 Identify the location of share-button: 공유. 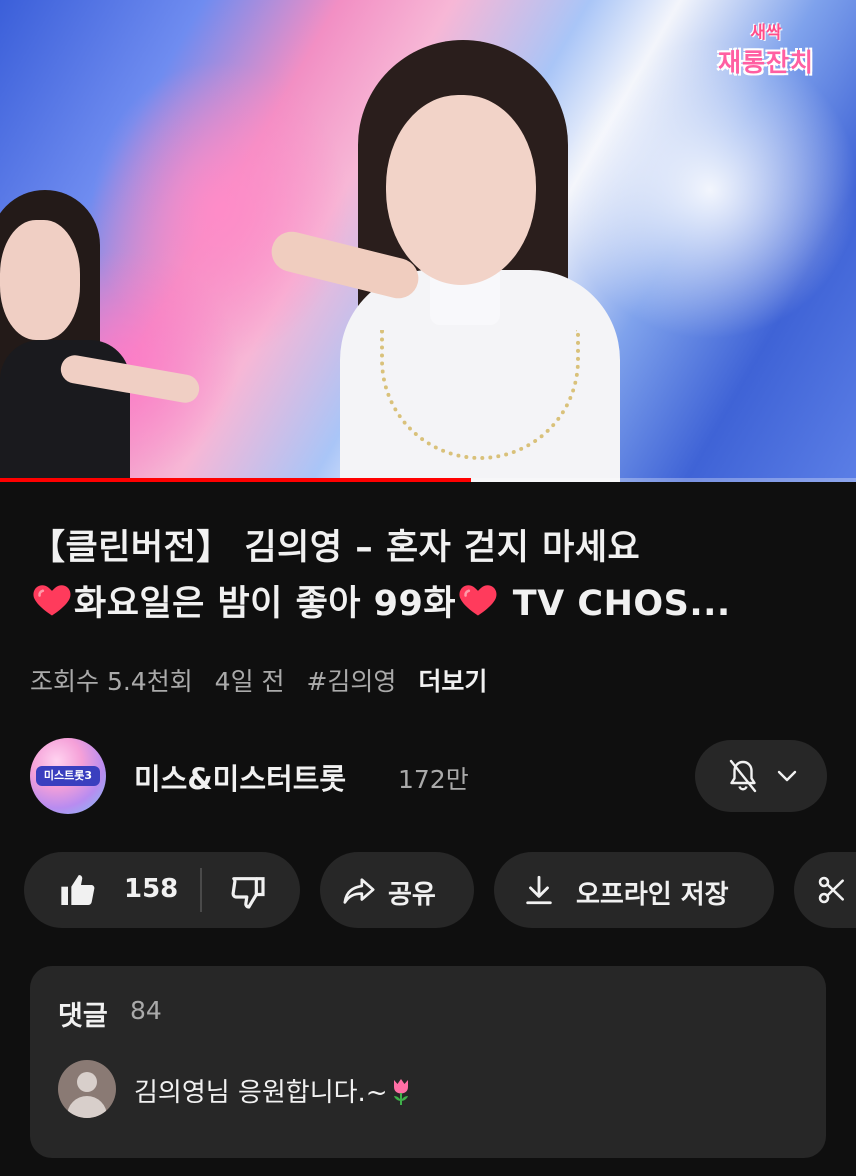
(397, 890).